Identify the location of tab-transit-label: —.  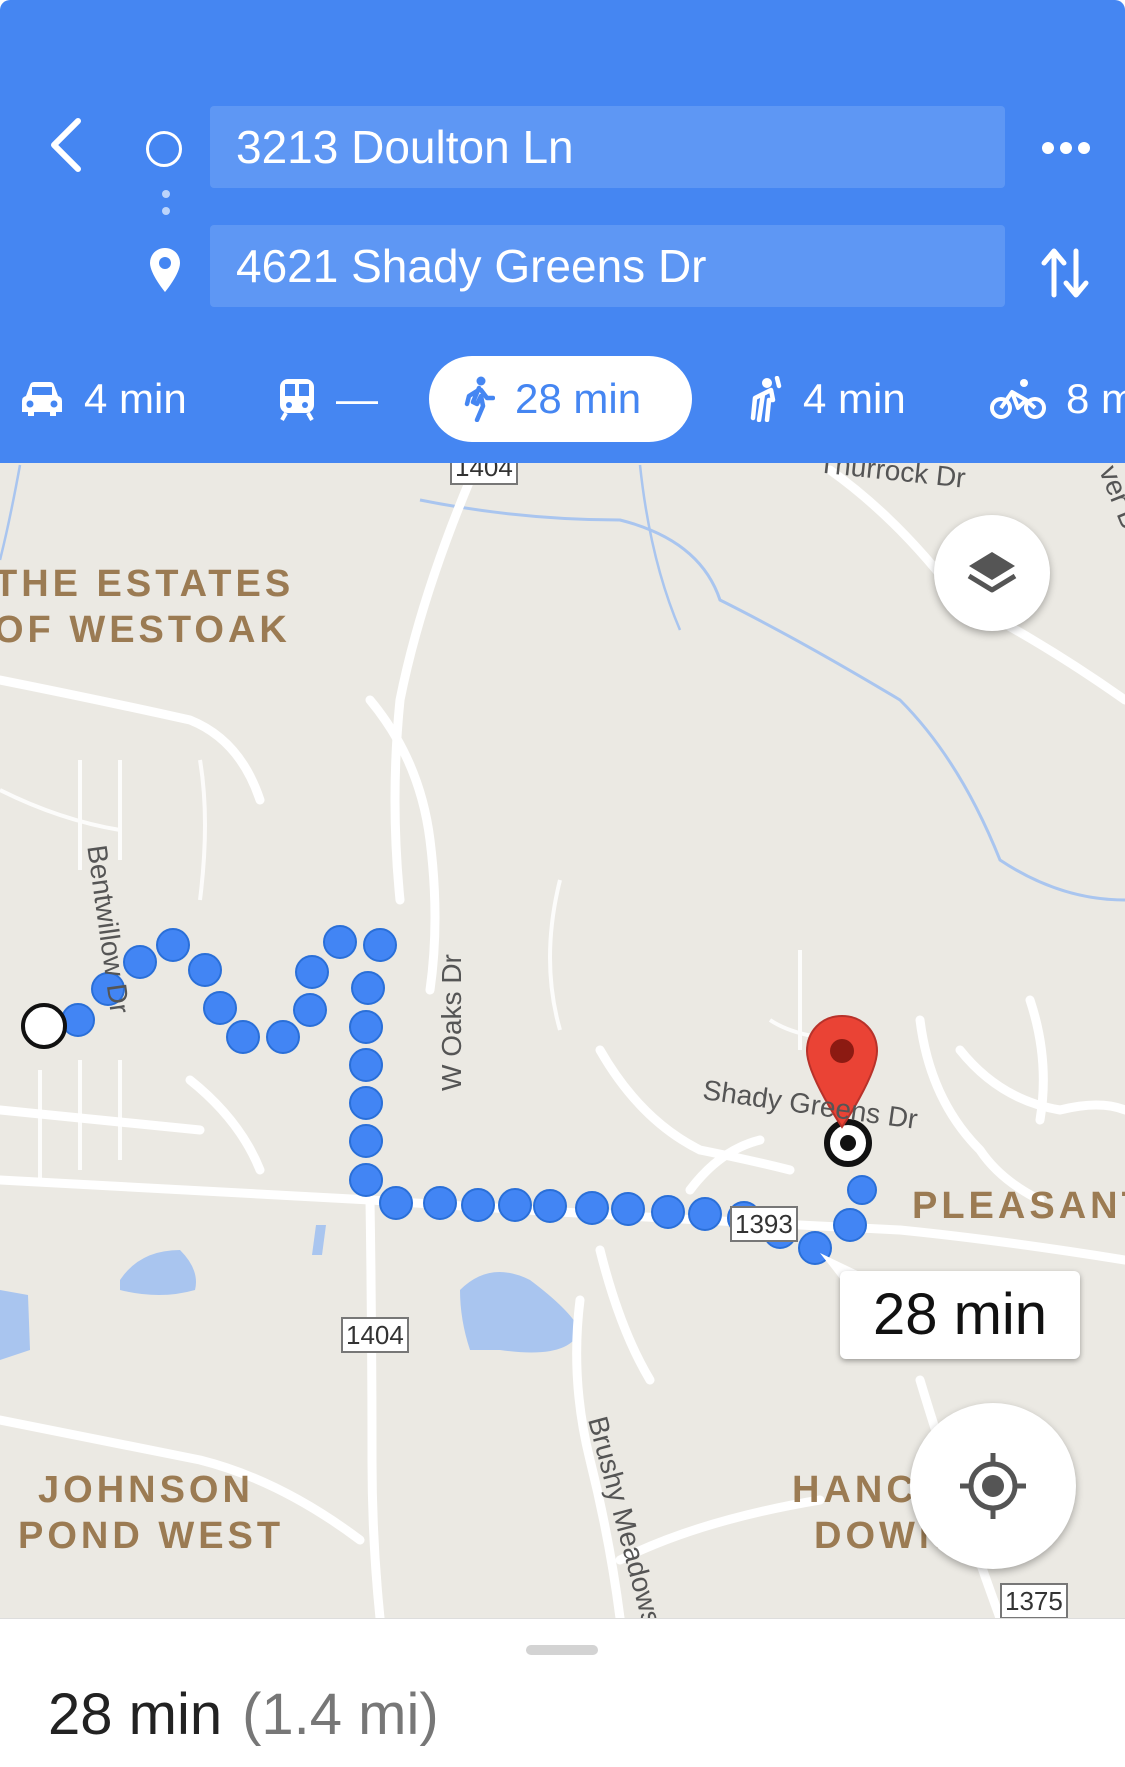
(357, 398).